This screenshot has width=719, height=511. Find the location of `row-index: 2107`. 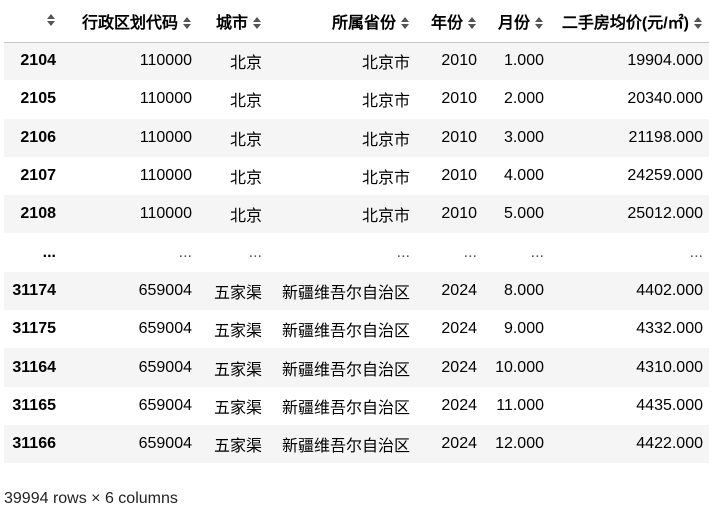

row-index: 2107 is located at coordinates (38, 176).